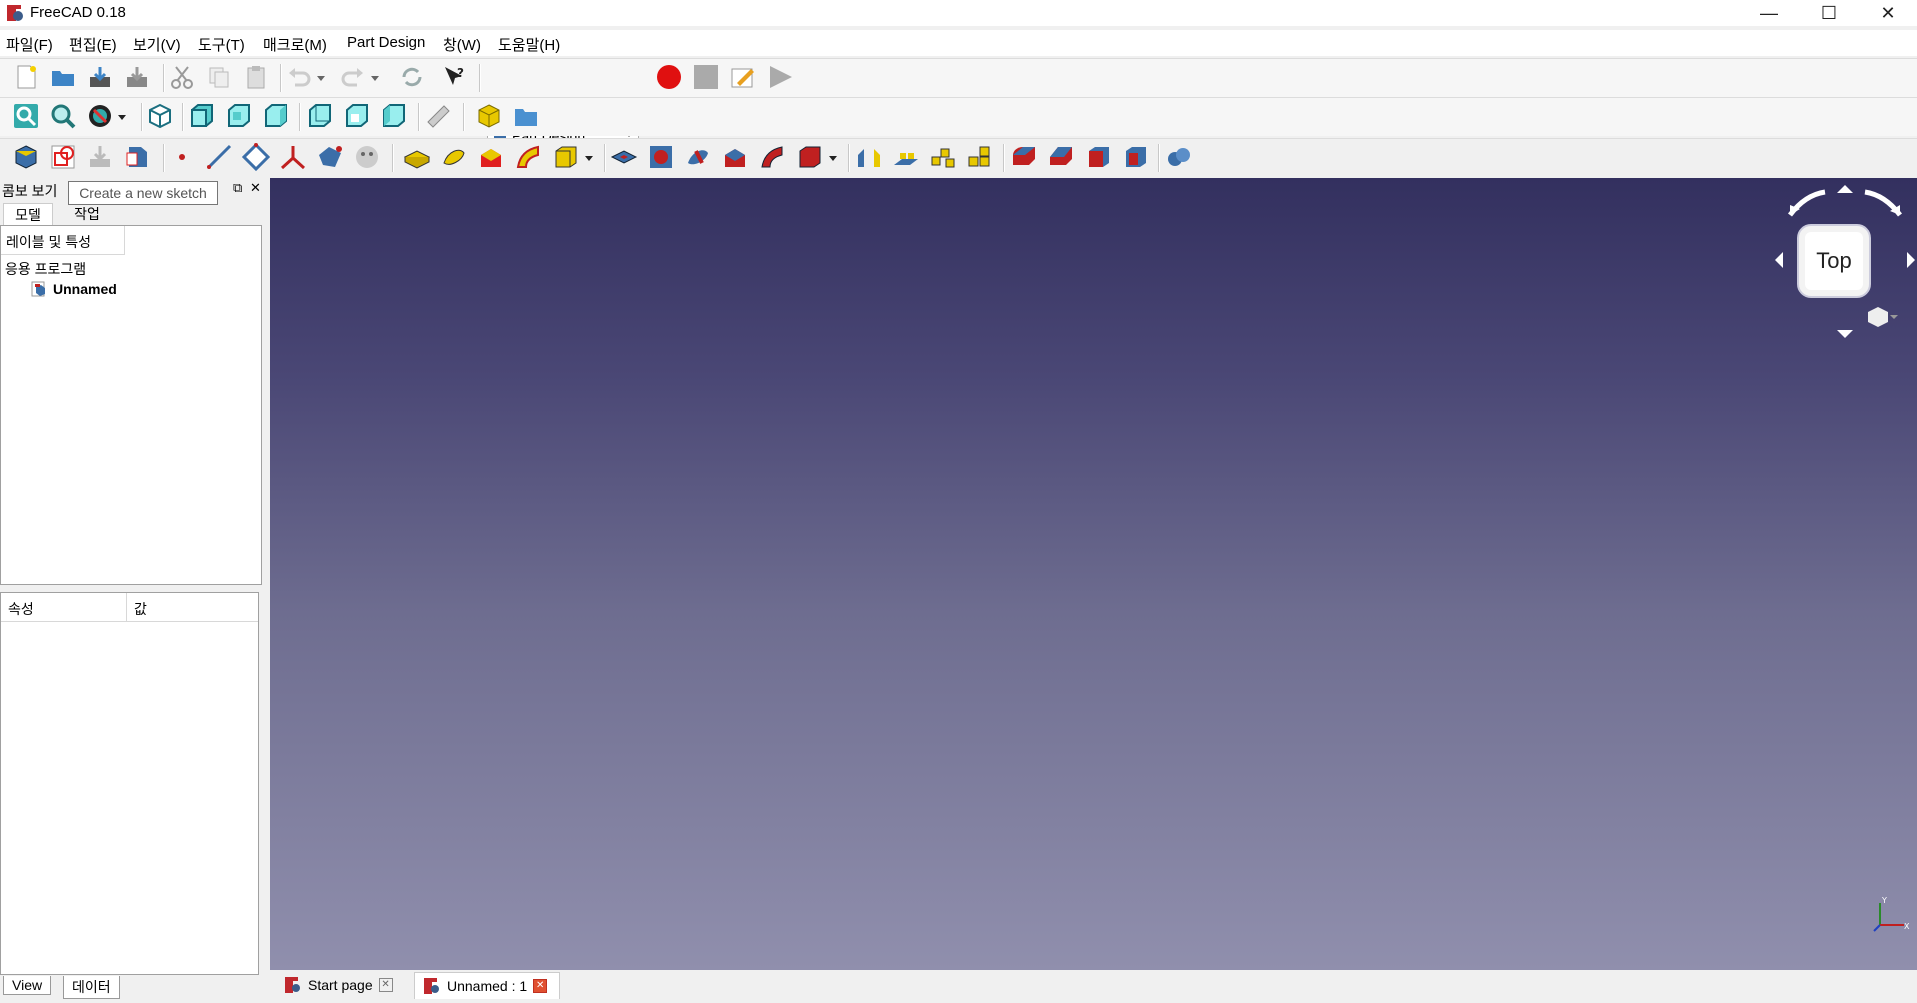  I want to click on edit-macro-icon, so click(743, 77).